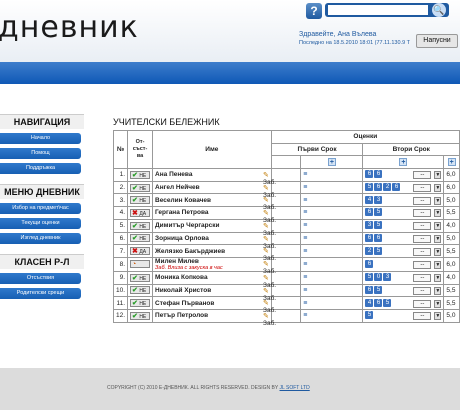 The height and width of the screenshot is (410, 460). What do you see at coordinates (40, 153) in the screenshot?
I see `sidebar-item-help: Помощ` at bounding box center [40, 153].